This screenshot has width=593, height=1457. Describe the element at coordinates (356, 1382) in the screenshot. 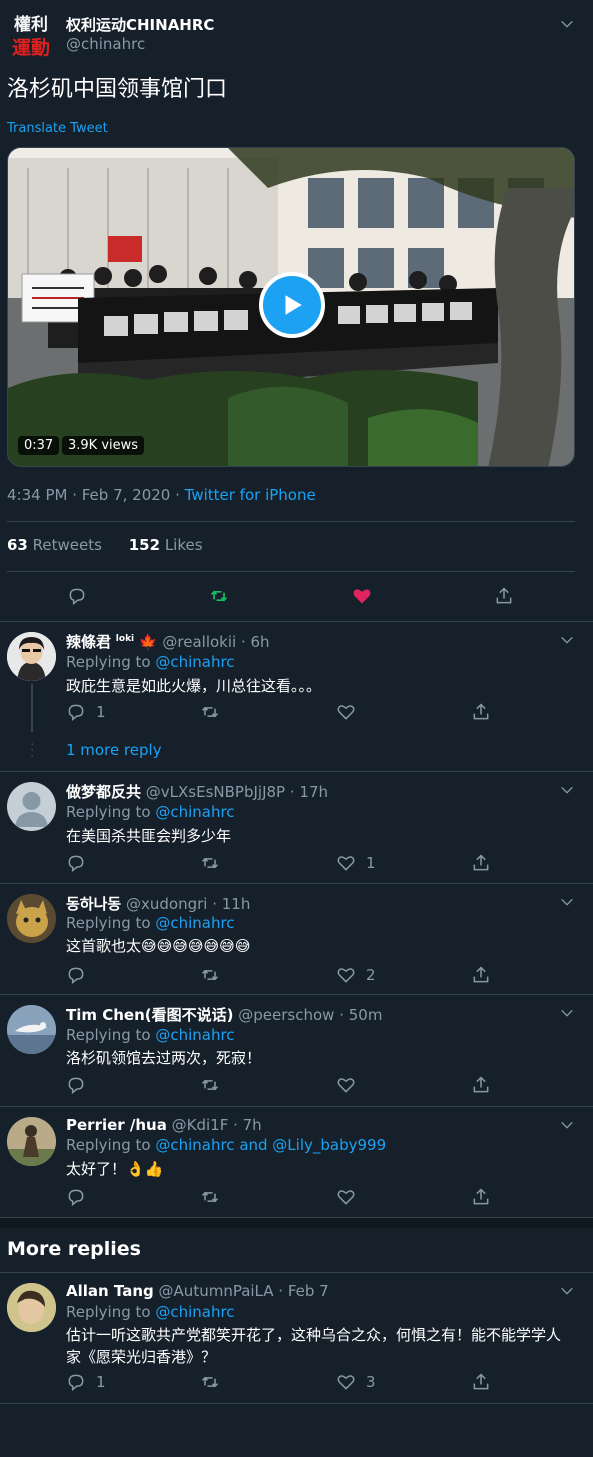

I see `like-button: 3` at that location.